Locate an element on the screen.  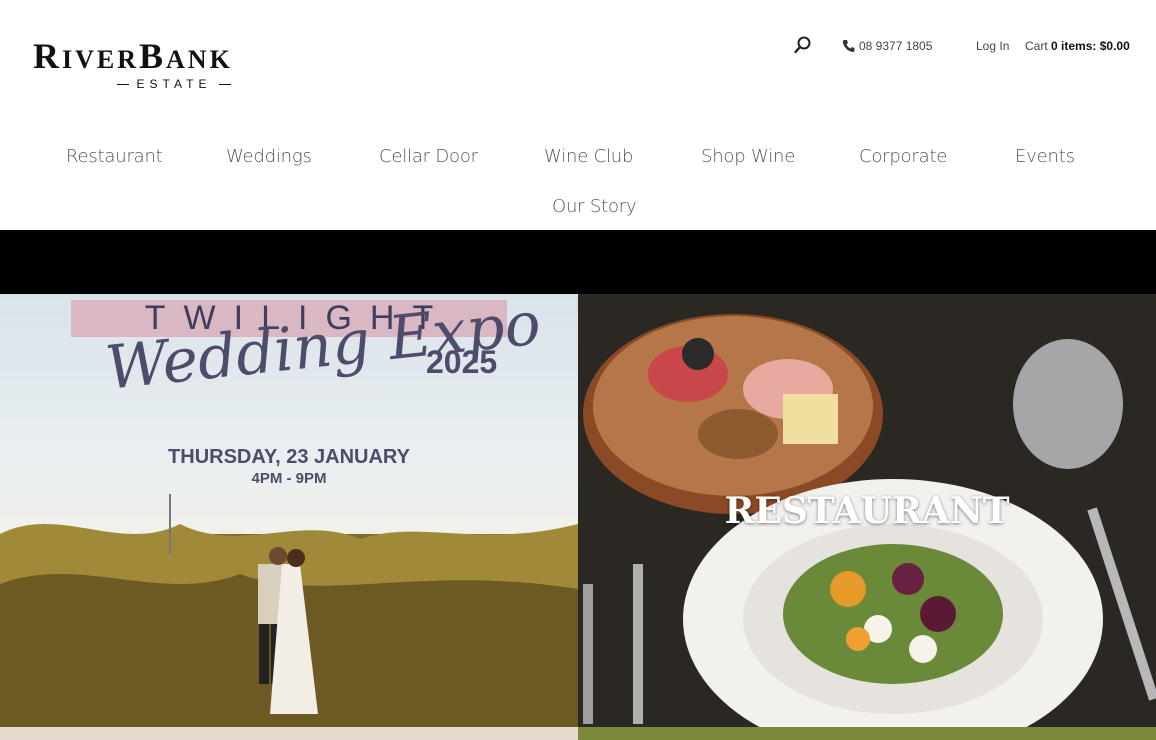
expo-time: 4PM - 9PM is located at coordinates (289, 478).